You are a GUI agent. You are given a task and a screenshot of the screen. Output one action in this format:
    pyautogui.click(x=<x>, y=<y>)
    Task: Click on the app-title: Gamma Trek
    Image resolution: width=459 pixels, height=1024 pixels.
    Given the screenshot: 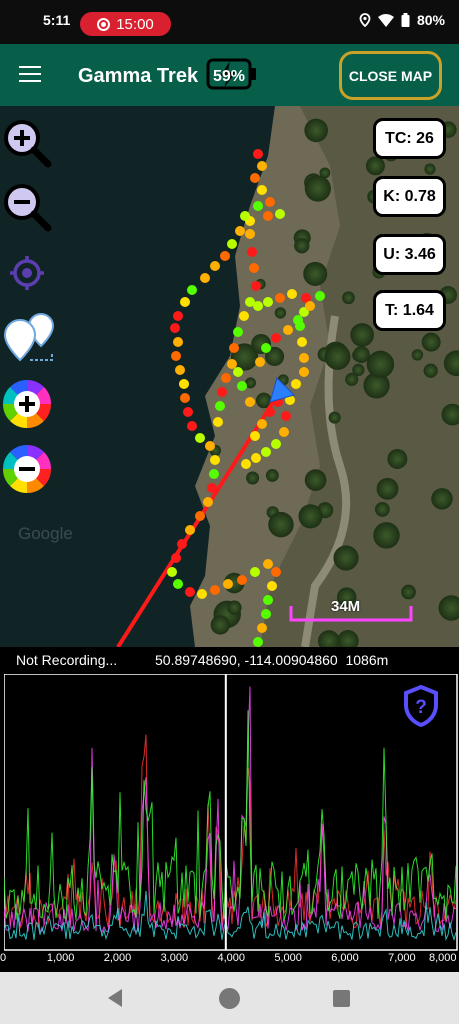 What is the action you would take?
    pyautogui.click(x=138, y=76)
    